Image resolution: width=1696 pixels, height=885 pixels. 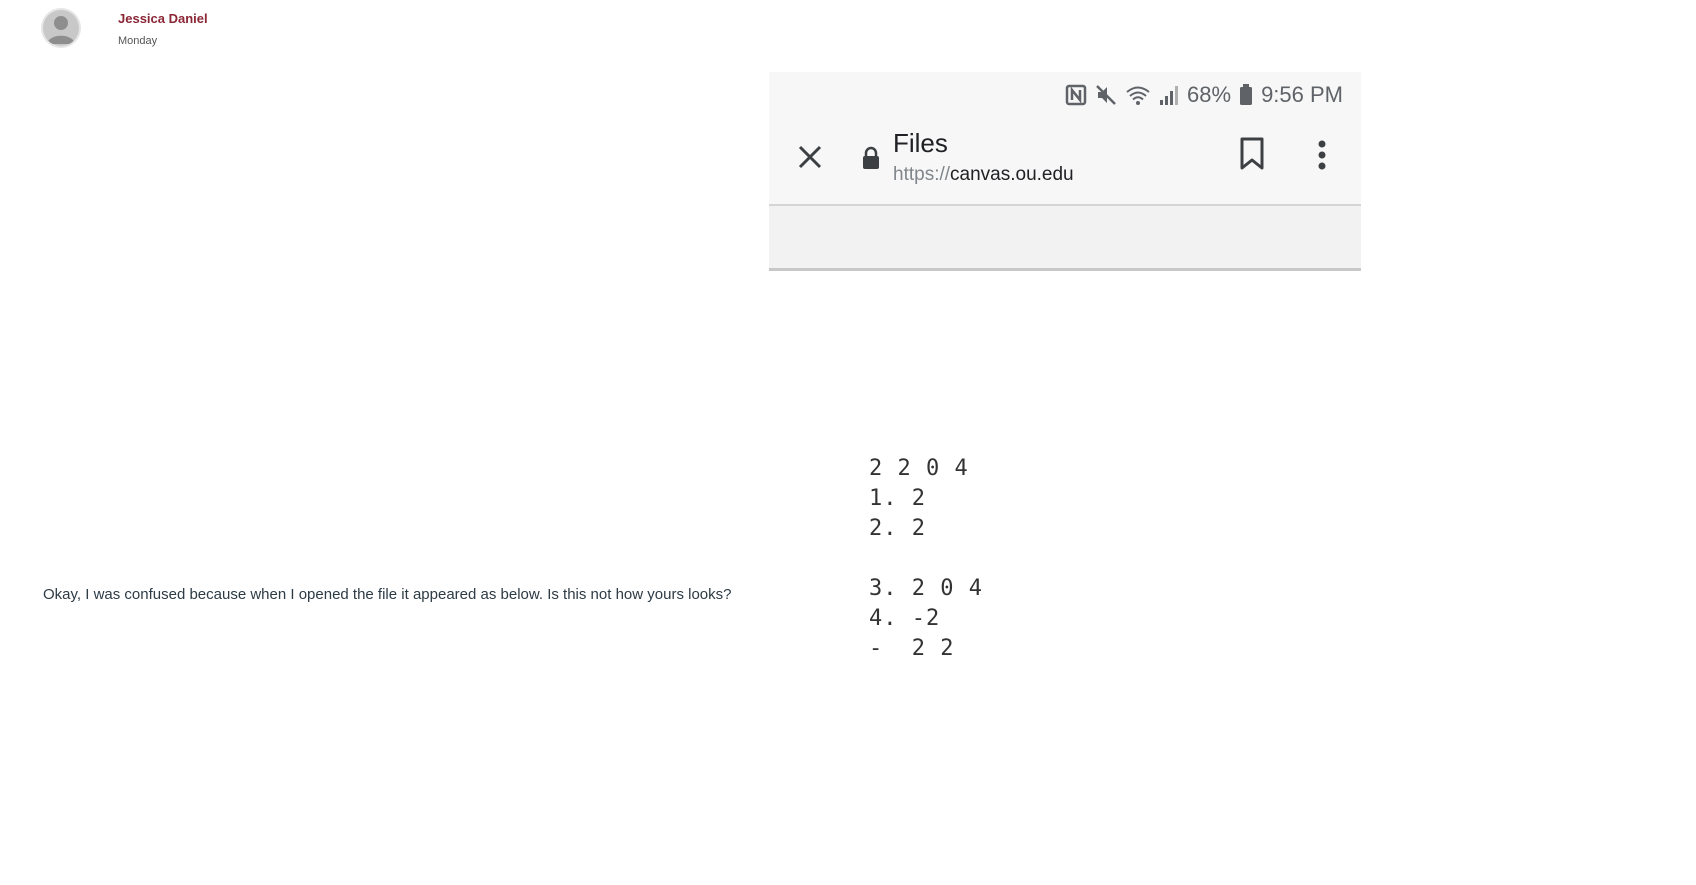 I want to click on more-vert-icon, so click(x=1322, y=155).